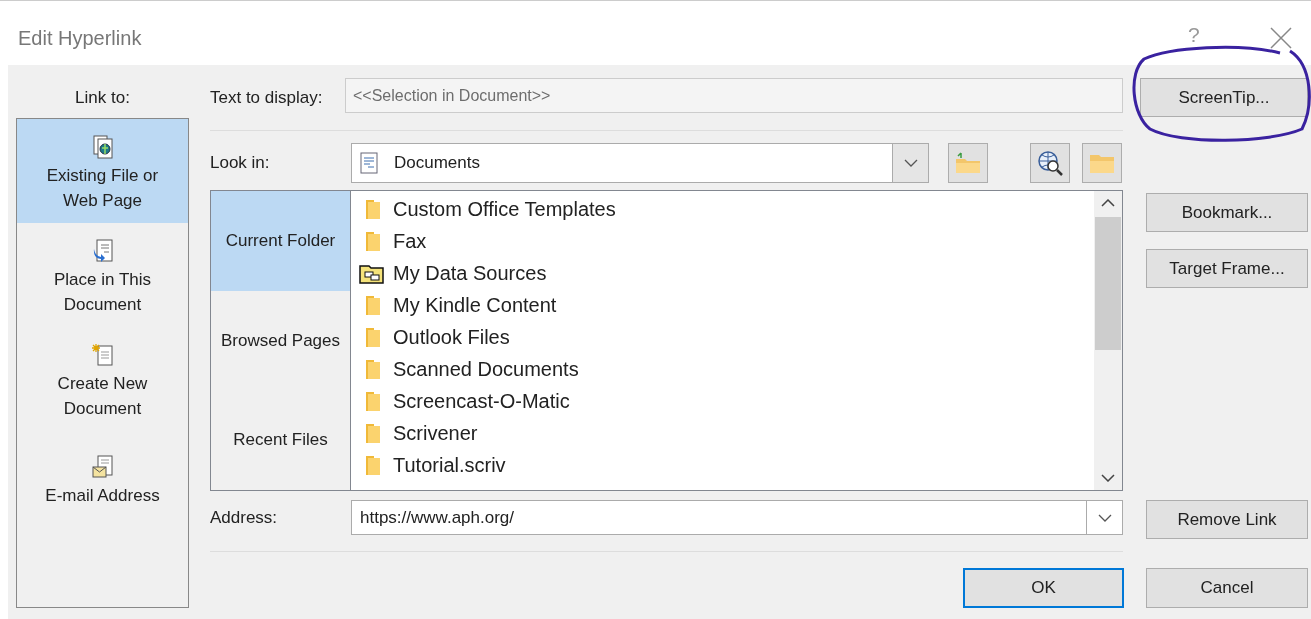 This screenshot has height=619, width=1311. I want to click on file-item: Fax, so click(722, 241).